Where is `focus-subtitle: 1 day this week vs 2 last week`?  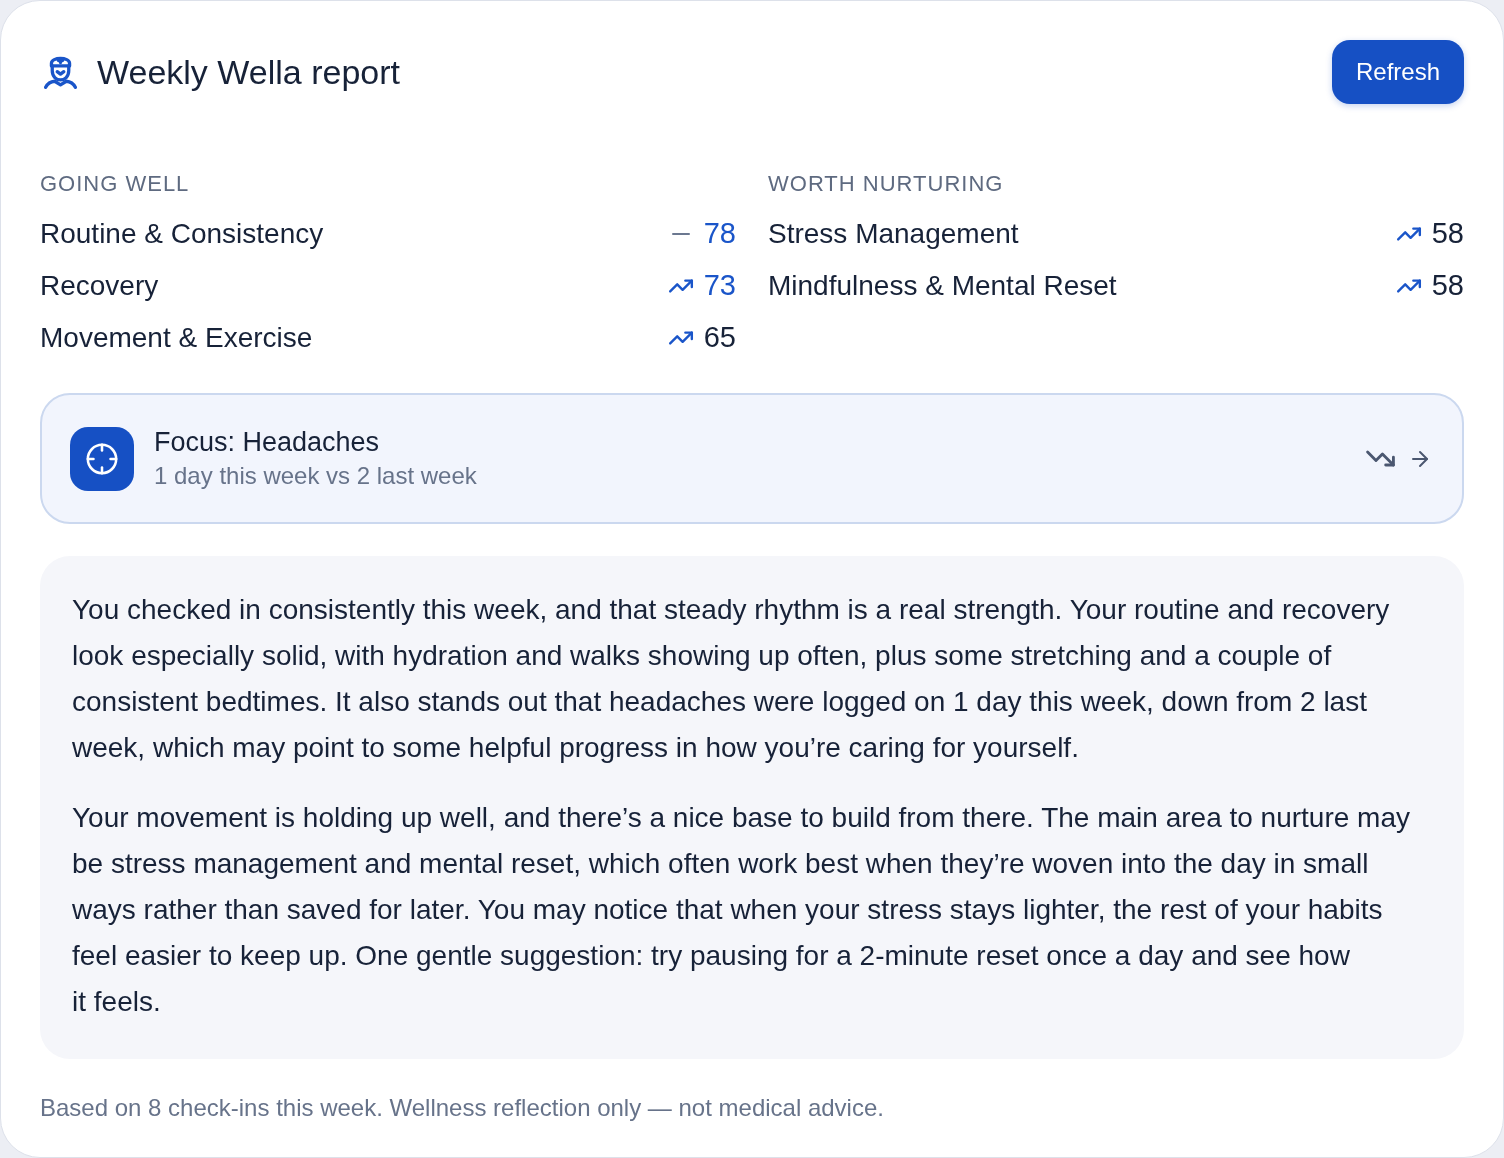
focus-subtitle: 1 day this week vs 2 last week is located at coordinates (316, 475).